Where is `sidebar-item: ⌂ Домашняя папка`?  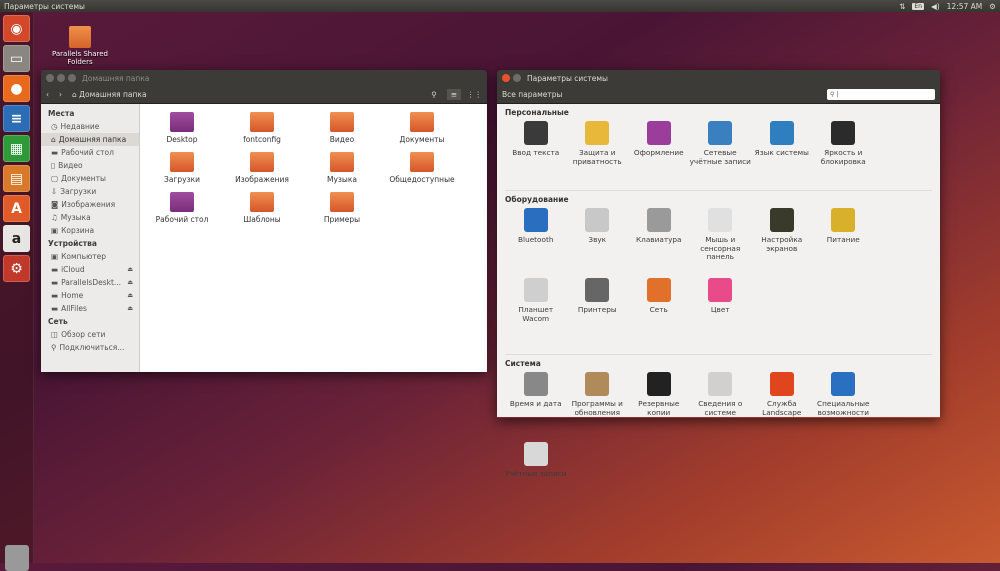
sidebar-item: ⌂ Домашняя папка is located at coordinates (90, 139).